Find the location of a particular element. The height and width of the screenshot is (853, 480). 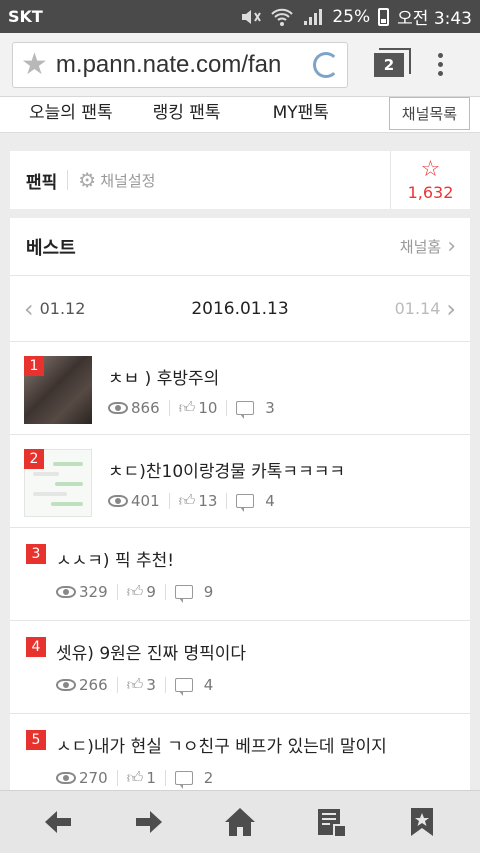

divider is located at coordinates (68, 180).